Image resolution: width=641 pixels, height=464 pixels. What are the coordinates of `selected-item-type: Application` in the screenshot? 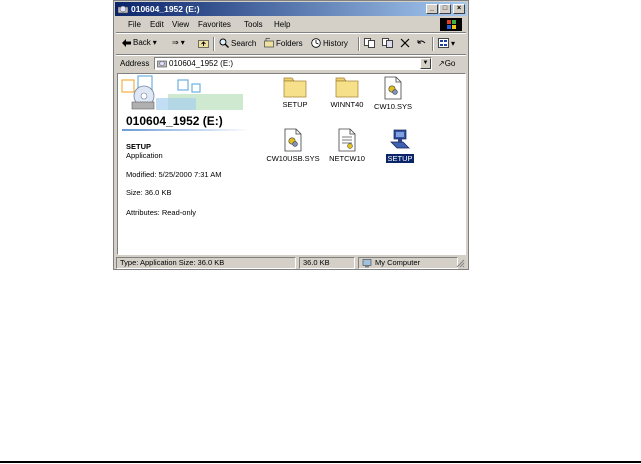 It's located at (144, 155).